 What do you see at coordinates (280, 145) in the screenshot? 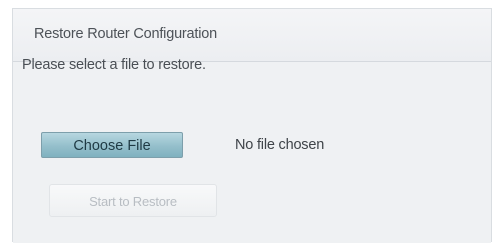
I see `file-status-text: No file chosen` at bounding box center [280, 145].